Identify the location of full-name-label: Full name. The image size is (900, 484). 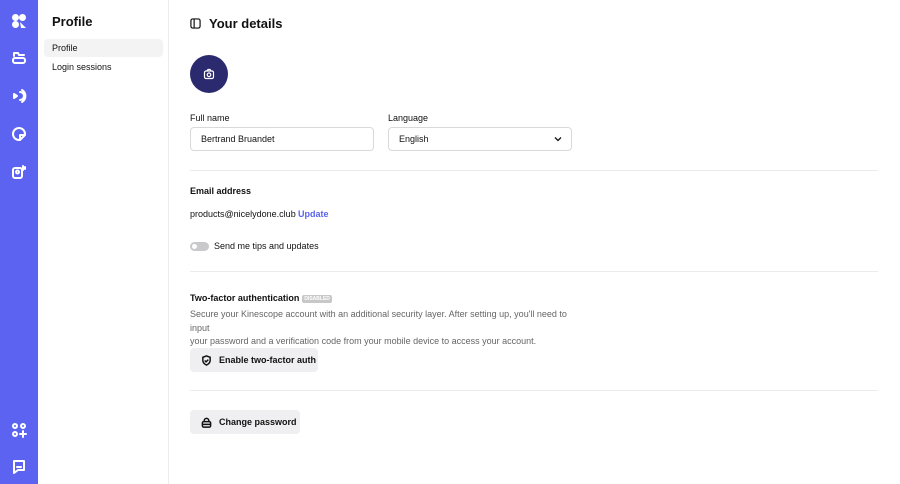
(210, 118).